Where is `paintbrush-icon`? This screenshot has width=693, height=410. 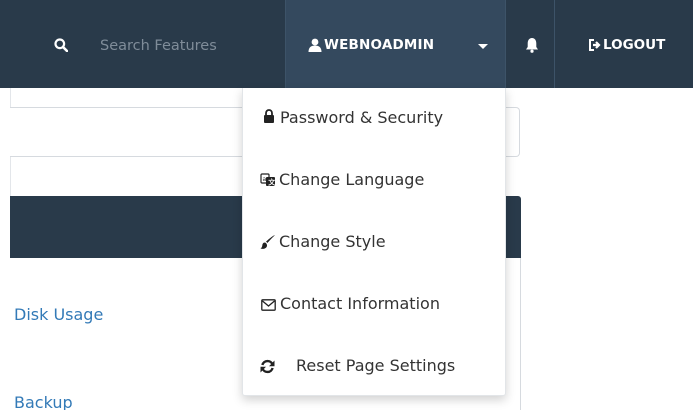
paintbrush-icon is located at coordinates (267, 242).